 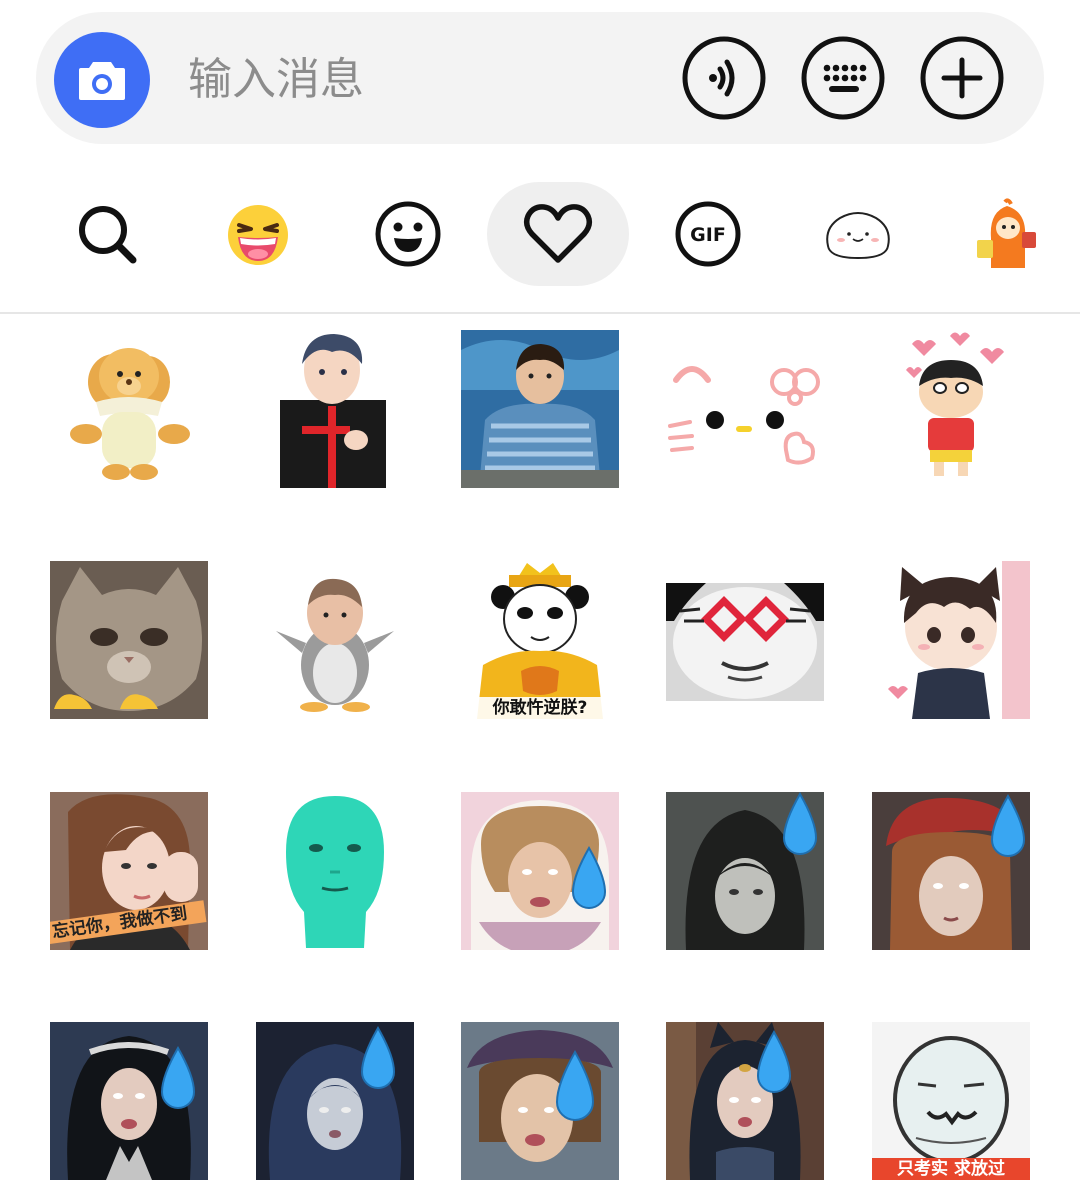 I want to click on sticker-blue-hair-sweat, so click(x=335, y=1101).